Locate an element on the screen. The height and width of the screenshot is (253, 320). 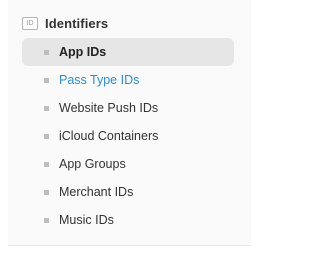
sidebar-item-label: Merchant IDs is located at coordinates (96, 192).